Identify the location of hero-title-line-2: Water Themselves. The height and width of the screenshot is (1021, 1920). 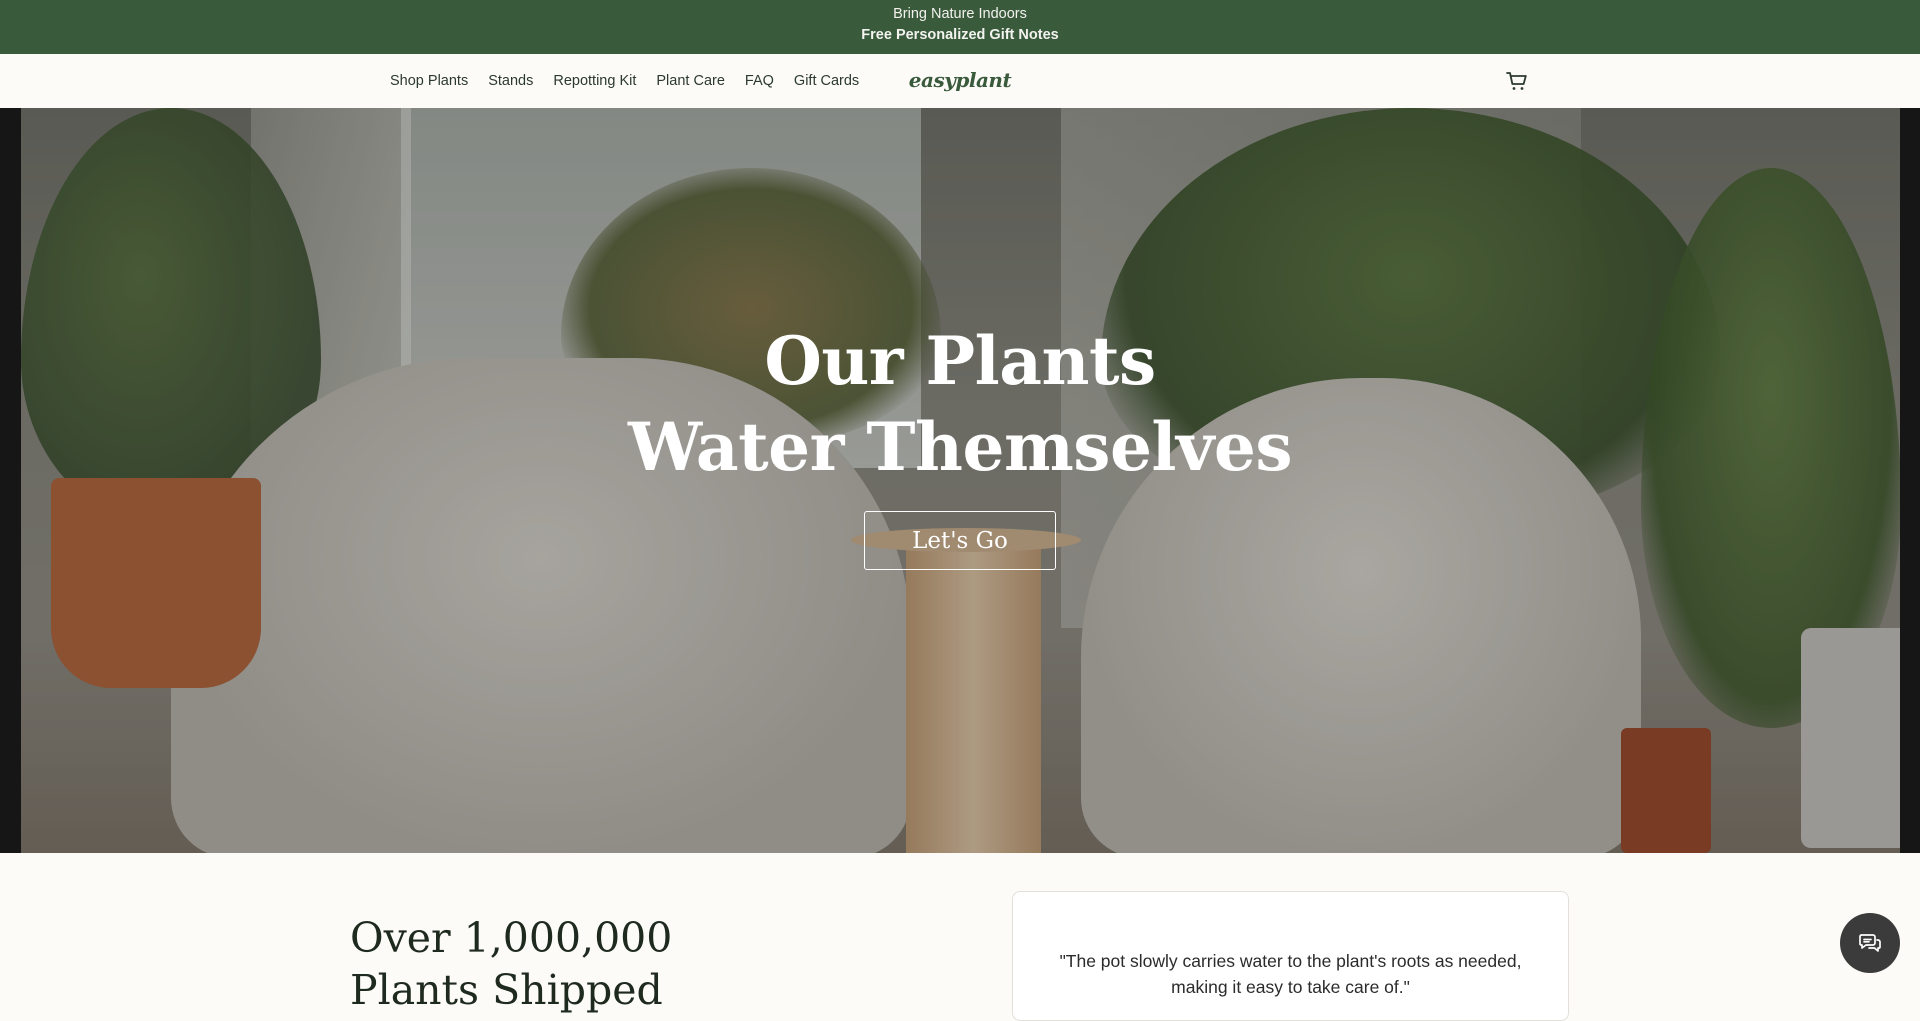
(960, 447).